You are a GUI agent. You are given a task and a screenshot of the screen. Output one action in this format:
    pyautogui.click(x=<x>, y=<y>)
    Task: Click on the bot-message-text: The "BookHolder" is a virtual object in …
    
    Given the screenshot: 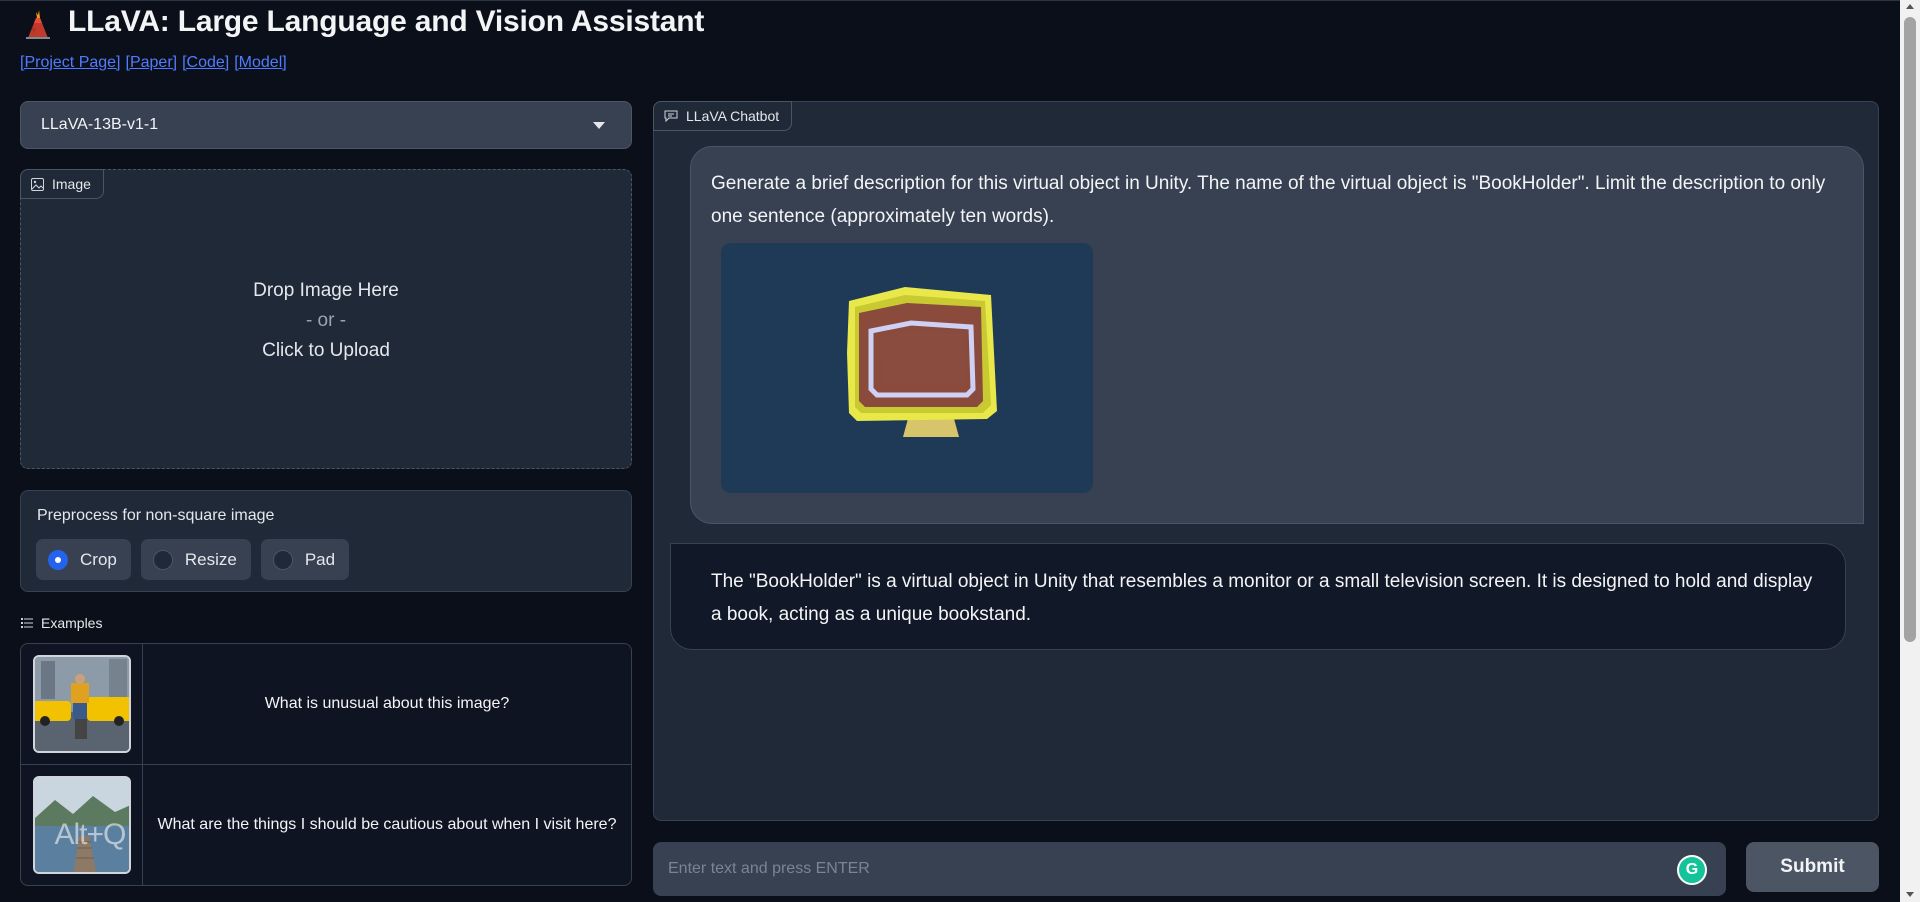 What is the action you would take?
    pyautogui.click(x=1262, y=598)
    